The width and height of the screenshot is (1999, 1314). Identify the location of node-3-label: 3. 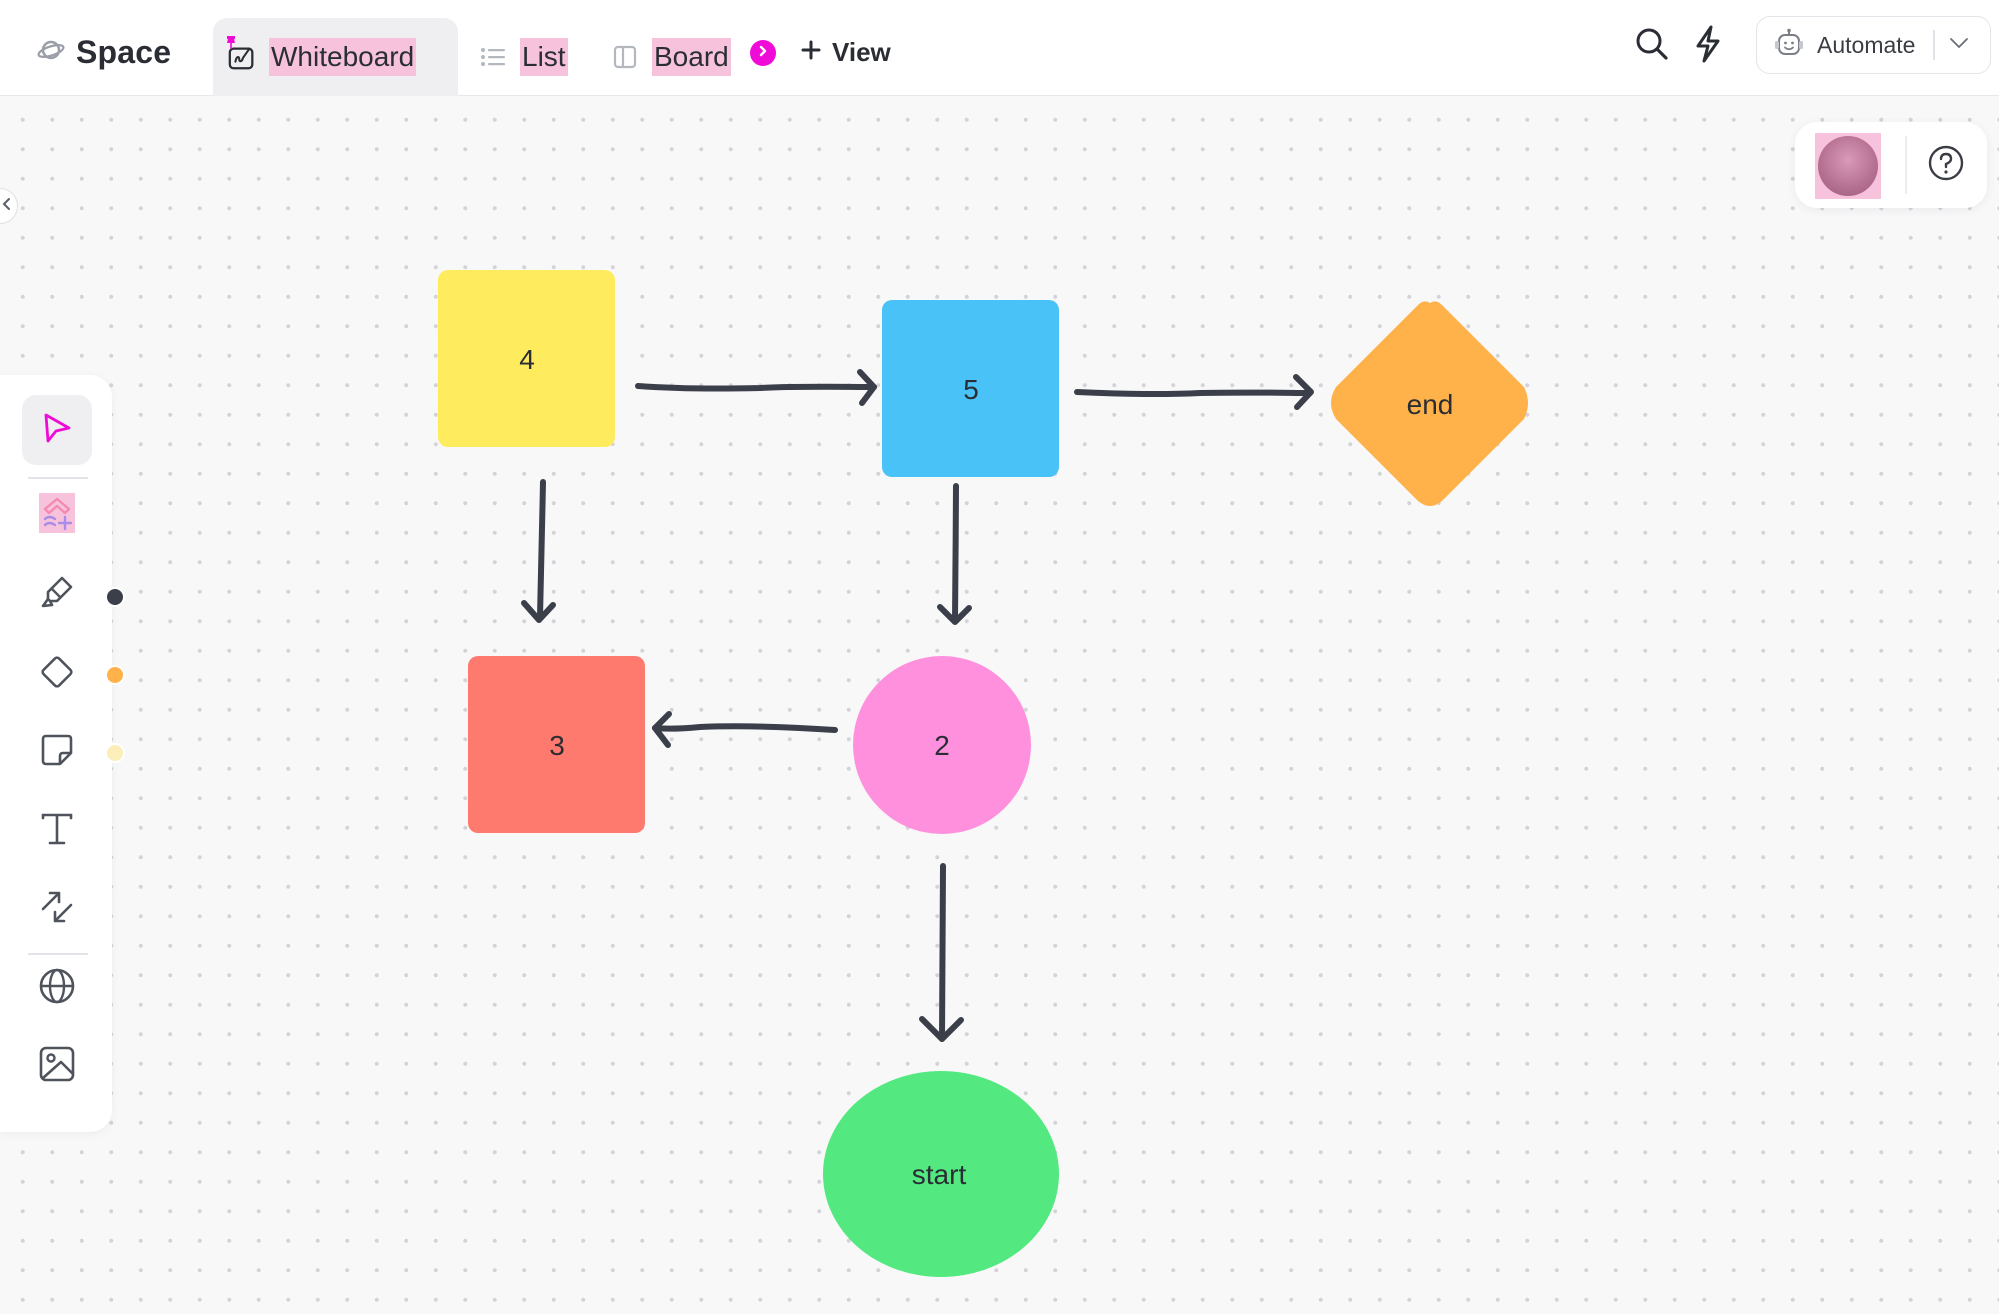
(557, 745).